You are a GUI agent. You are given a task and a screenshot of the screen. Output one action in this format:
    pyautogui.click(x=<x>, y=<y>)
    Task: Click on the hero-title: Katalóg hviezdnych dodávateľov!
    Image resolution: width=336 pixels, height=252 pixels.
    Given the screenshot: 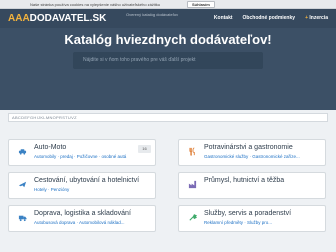 What is the action you would take?
    pyautogui.click(x=168, y=39)
    